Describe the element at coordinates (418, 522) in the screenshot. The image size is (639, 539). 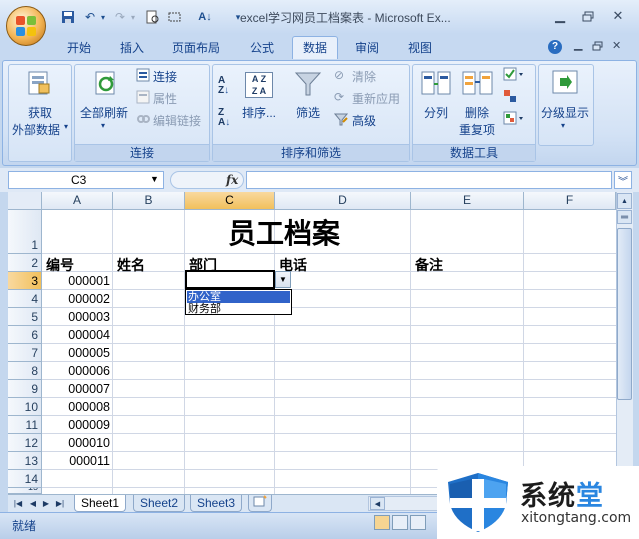
I see `page-break-view-icon` at that location.